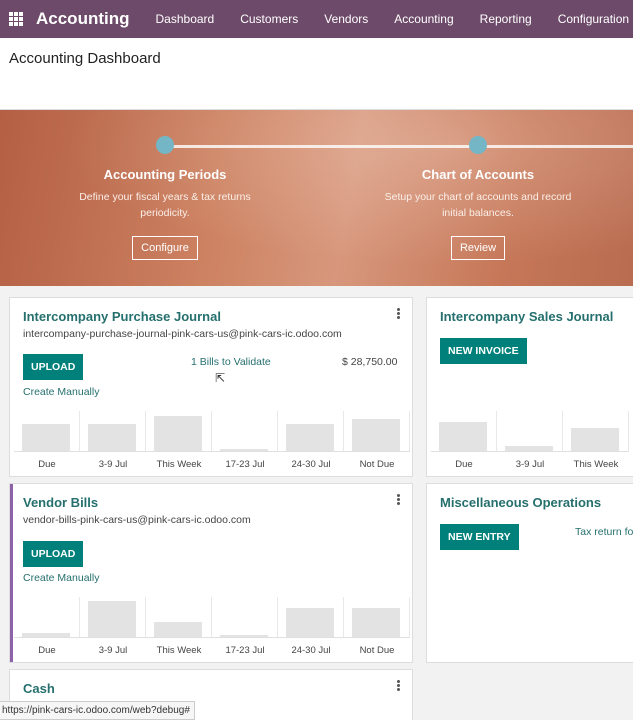 This screenshot has width=633, height=720. What do you see at coordinates (97, 710) in the screenshot?
I see `browser-status-bar: https://pink-cars-ic.odoo.com/web?debug#` at bounding box center [97, 710].